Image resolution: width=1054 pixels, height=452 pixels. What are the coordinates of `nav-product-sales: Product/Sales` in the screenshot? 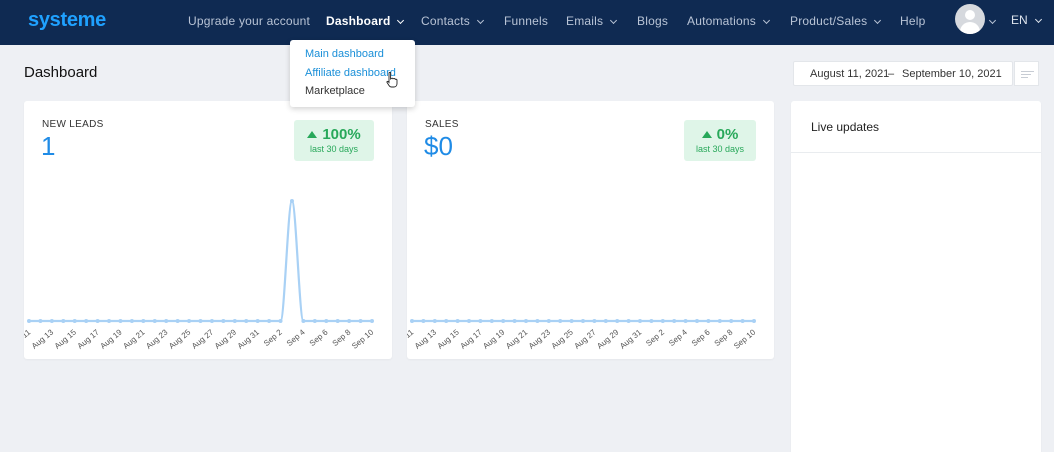 It's located at (836, 21).